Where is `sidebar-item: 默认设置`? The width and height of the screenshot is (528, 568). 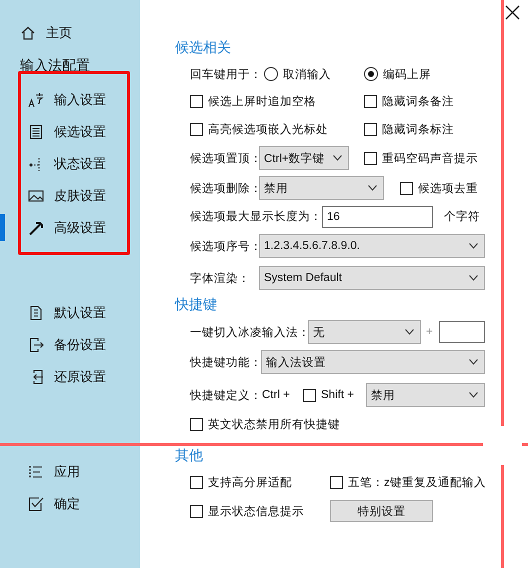 sidebar-item: 默认设置 is located at coordinates (70, 313).